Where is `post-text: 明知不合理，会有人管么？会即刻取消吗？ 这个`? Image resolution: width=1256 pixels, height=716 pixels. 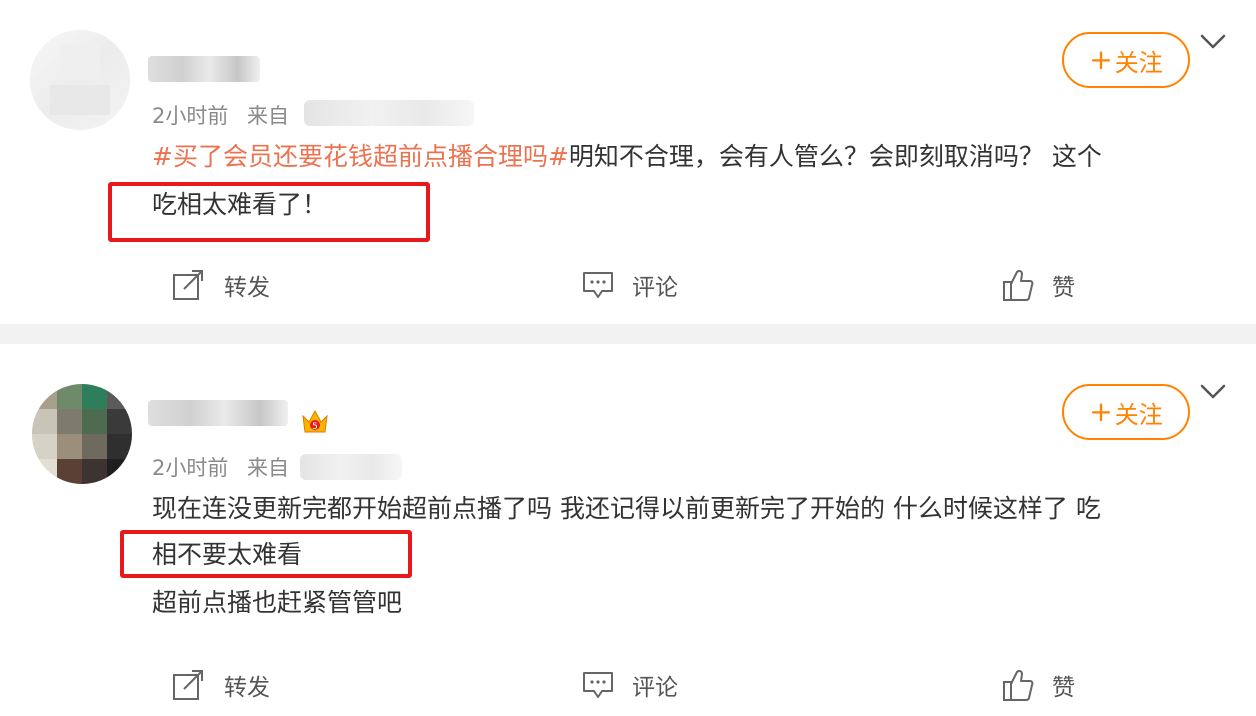 post-text: 明知不合理，会有人管么？会即刻取消吗？ 这个 is located at coordinates (835, 156).